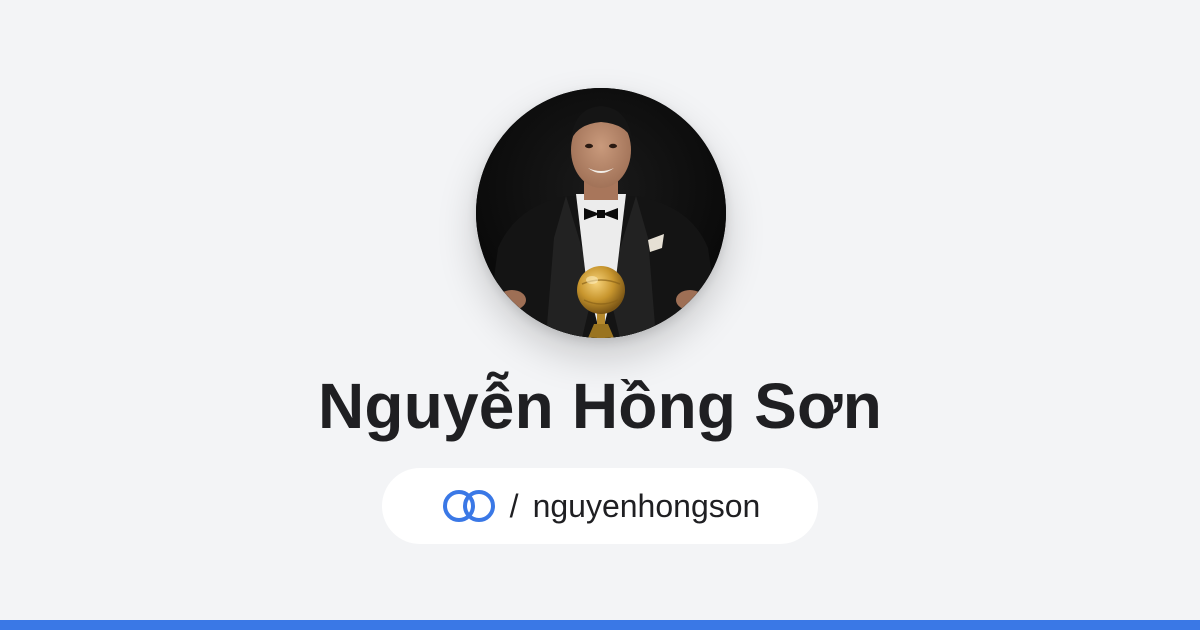  I want to click on profile-link-pill: / nguyenhongson, so click(600, 506).